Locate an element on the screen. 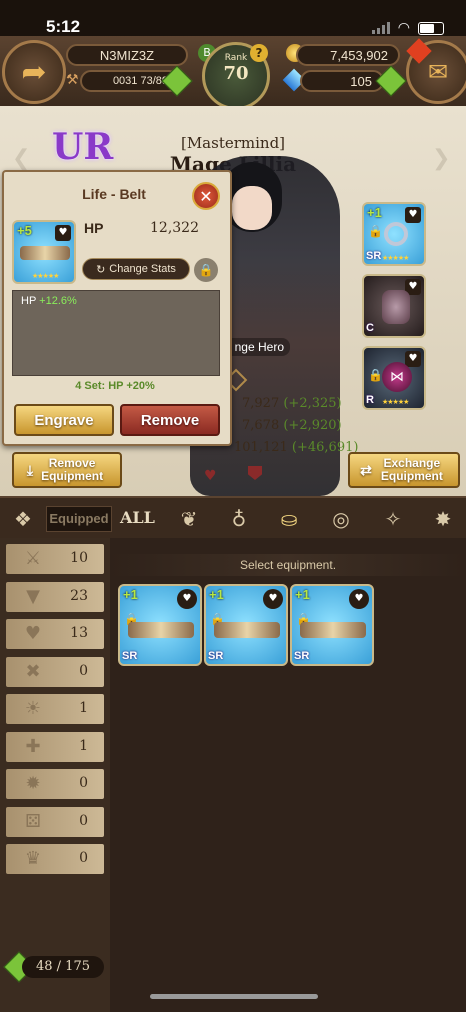 This screenshot has height=1012, width=466. filter-row-hp: ♥ 13 is located at coordinates (55, 634).